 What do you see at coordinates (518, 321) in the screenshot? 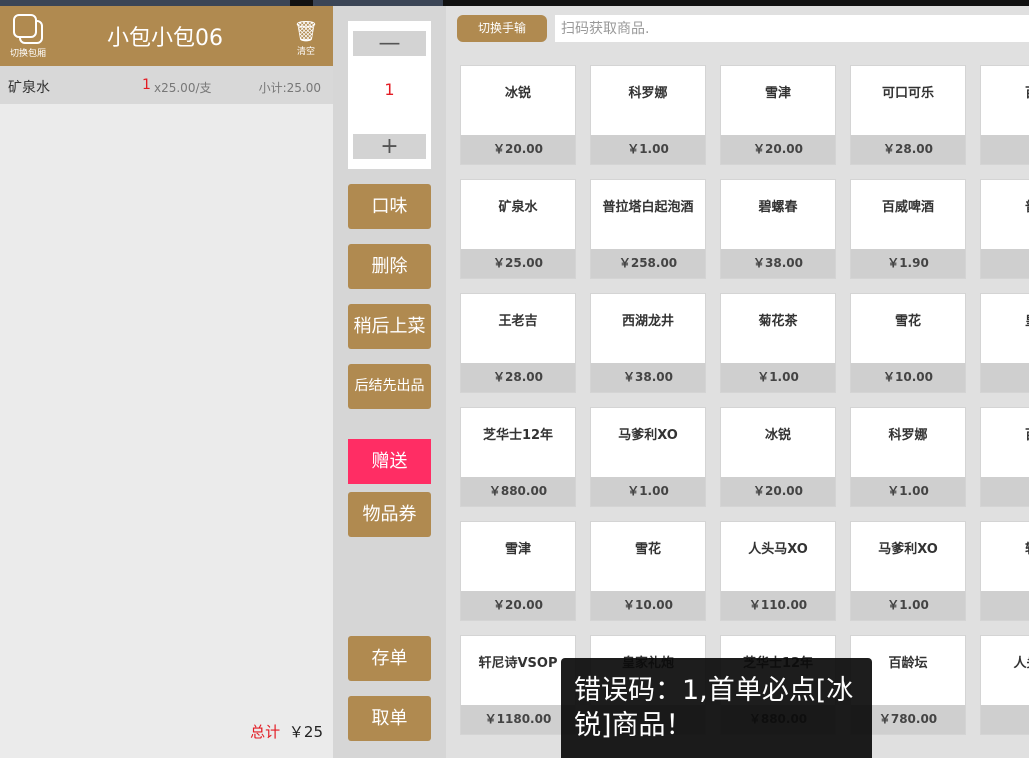
I see `product-name: 王老吉` at bounding box center [518, 321].